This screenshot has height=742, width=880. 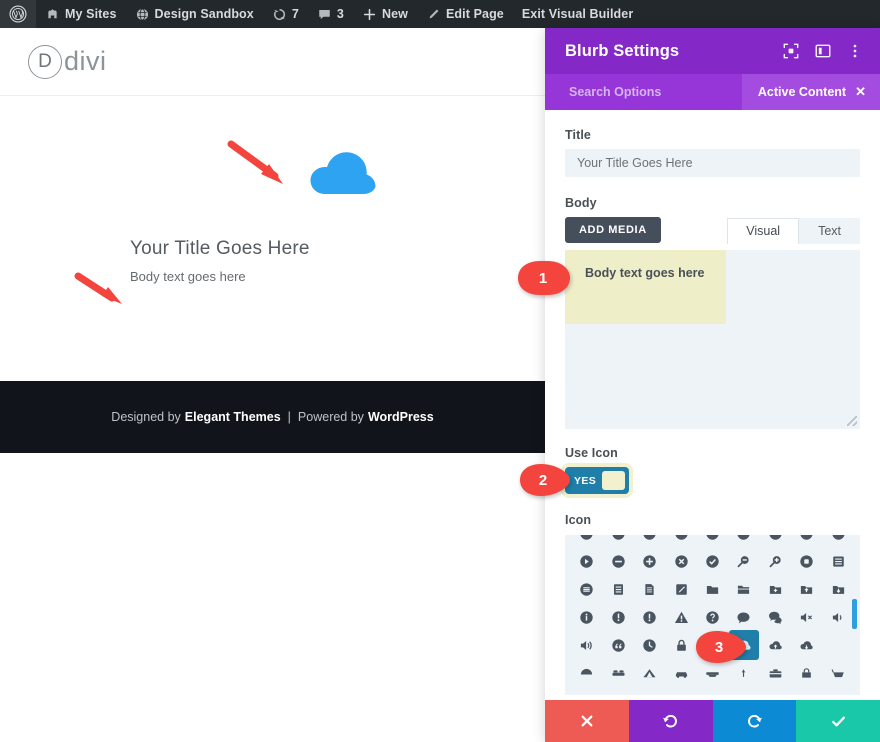 What do you see at coordinates (617, 617) in the screenshot?
I see `icon-cell-exclamation-circle-icon` at bounding box center [617, 617].